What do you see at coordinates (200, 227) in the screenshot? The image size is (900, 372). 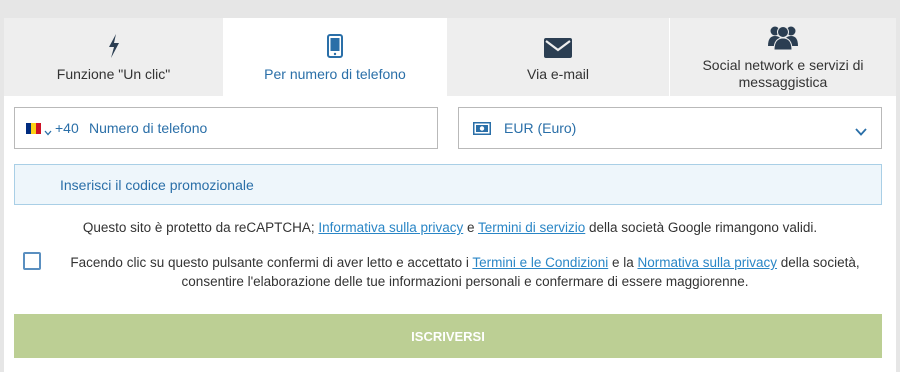 I see `captcha-text: Questo sito è protetto da reCAPTCHA;` at bounding box center [200, 227].